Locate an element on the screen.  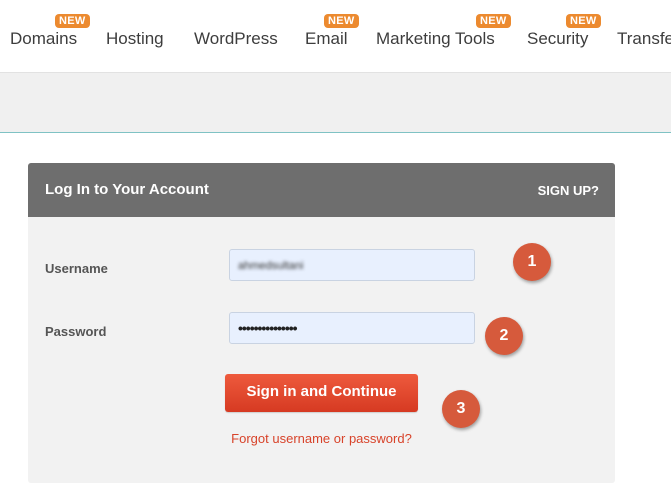
password-value: ••••••••••••••• is located at coordinates (268, 328).